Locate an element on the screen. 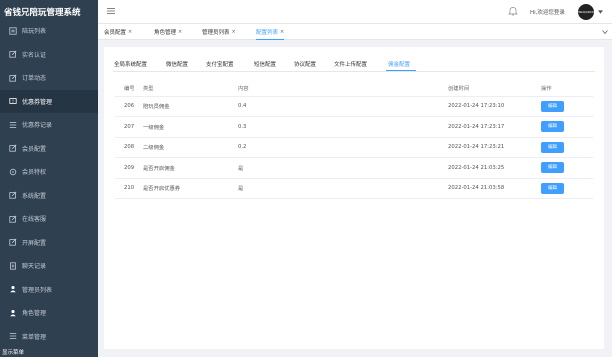 This screenshot has width=612, height=357. sidebar-item-splash-config: 开屏配置 is located at coordinates (49, 243).